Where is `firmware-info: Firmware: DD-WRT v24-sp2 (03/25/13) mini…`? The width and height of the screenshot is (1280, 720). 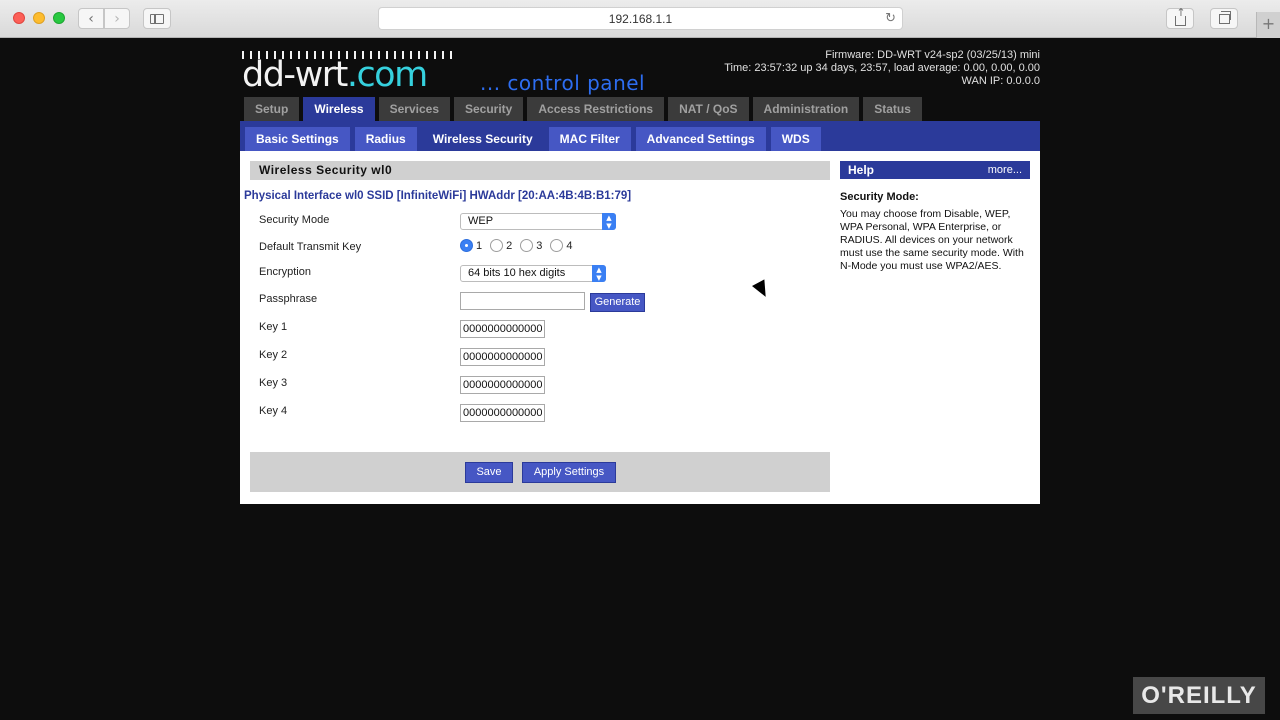
firmware-info: Firmware: DD-WRT v24-sp2 (03/25/13) mini… is located at coordinates (882, 68).